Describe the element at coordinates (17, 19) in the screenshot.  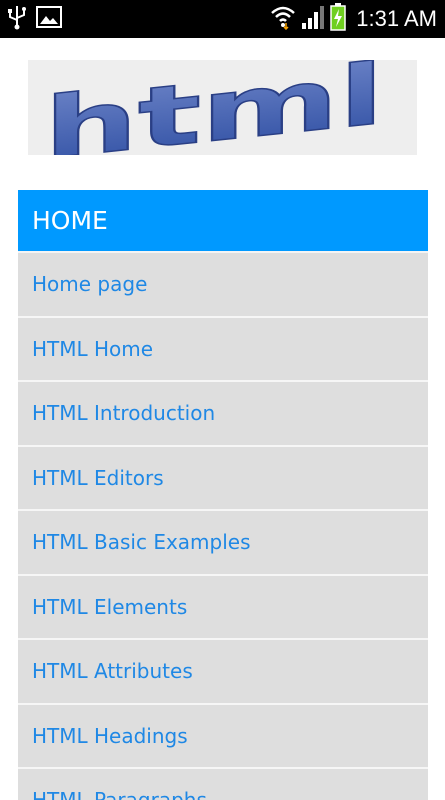
I see `usb-icon` at that location.